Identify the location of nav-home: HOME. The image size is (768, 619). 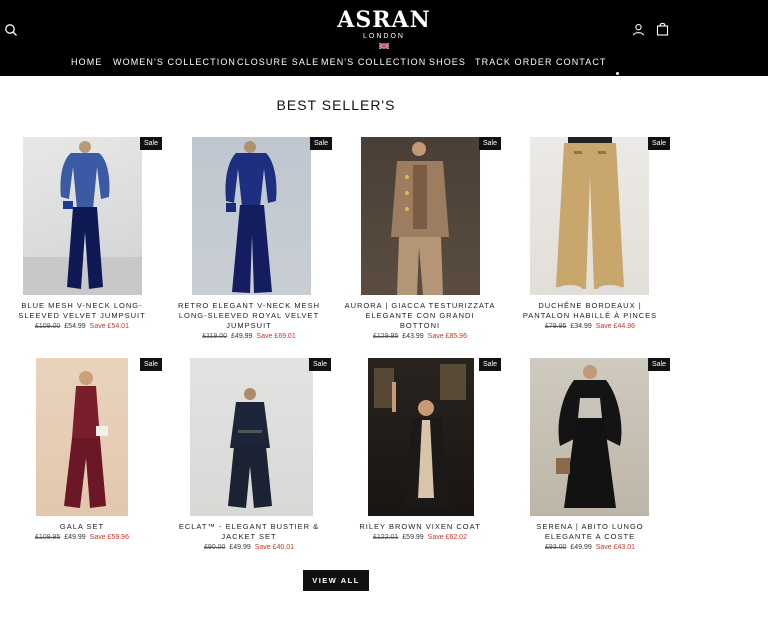
(86, 62).